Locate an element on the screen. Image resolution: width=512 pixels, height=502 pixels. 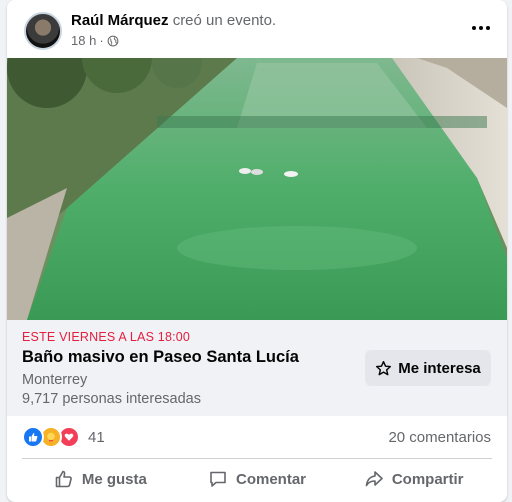
author-name: Raúl Márquez is located at coordinates (120, 20).